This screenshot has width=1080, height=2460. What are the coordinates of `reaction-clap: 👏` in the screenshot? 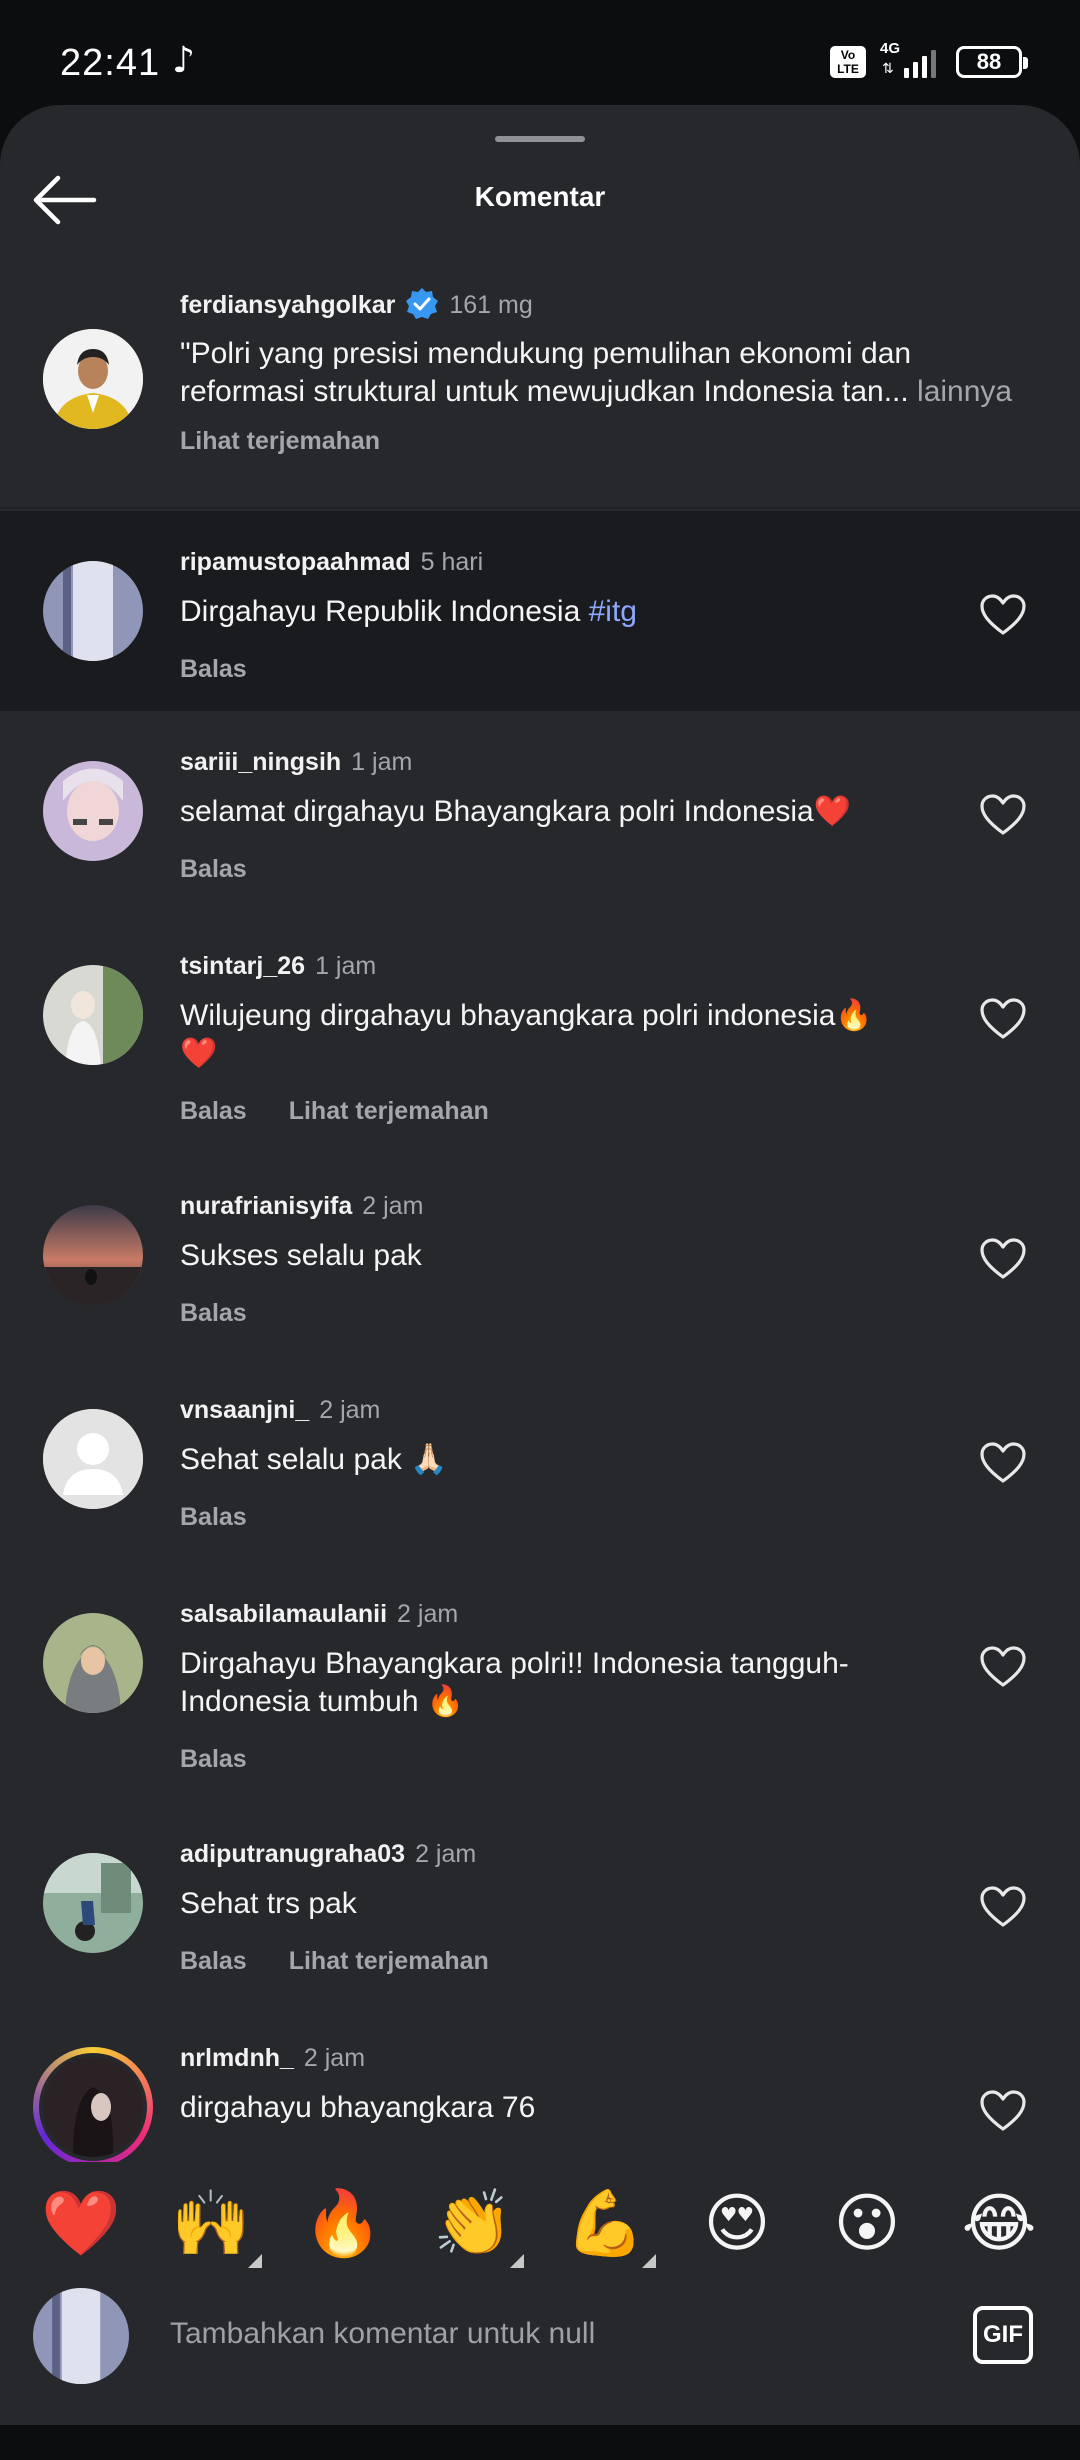 It's located at (476, 2227).